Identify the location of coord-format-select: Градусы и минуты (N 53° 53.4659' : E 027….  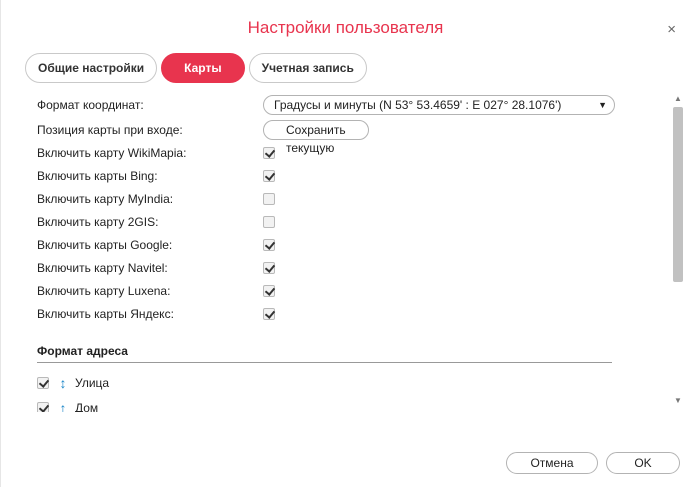
(439, 105).